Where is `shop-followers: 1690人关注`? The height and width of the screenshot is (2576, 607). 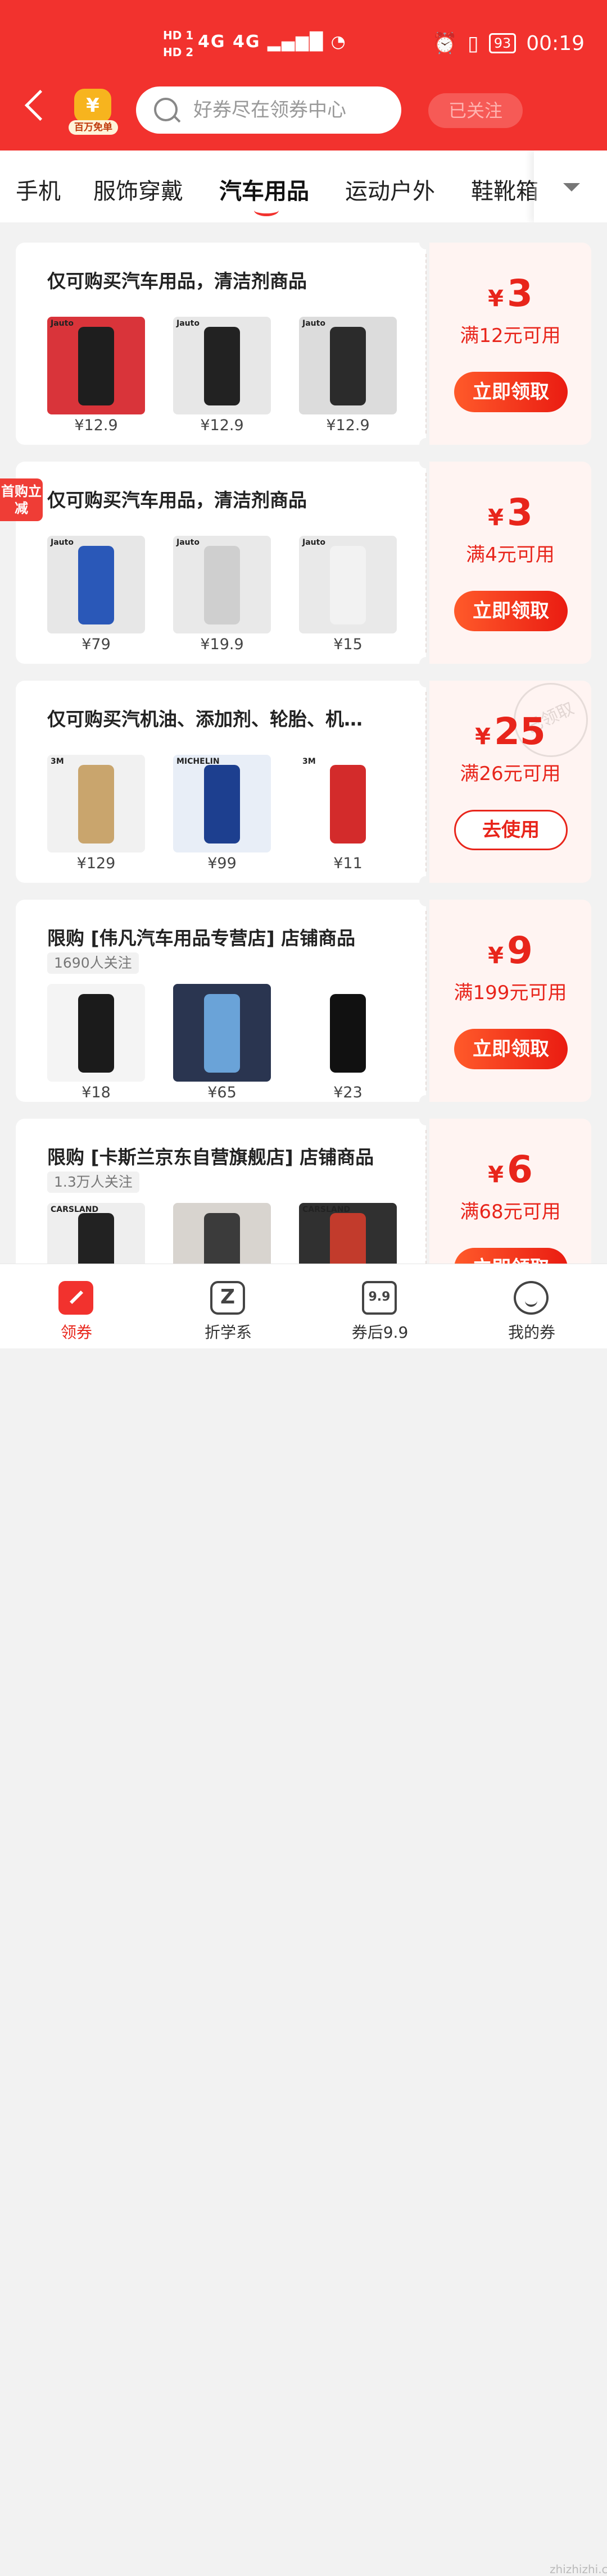 shop-followers: 1690人关注 is located at coordinates (93, 963).